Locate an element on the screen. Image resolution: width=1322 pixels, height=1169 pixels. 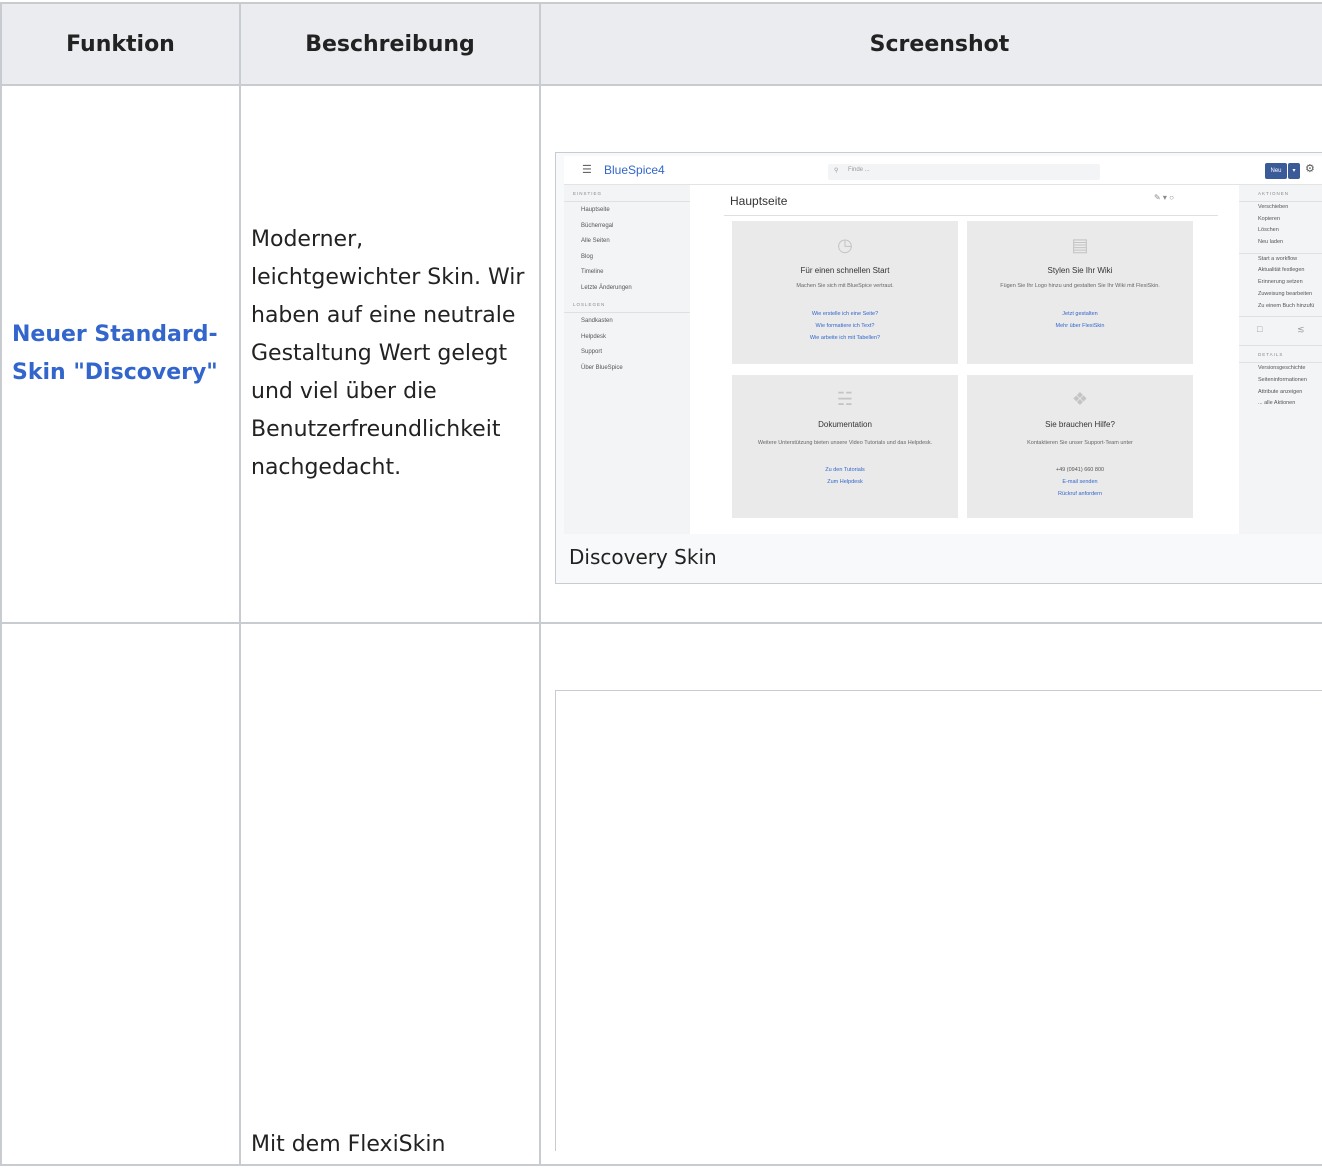
header-screenshot: Screenshot is located at coordinates (930, 44).